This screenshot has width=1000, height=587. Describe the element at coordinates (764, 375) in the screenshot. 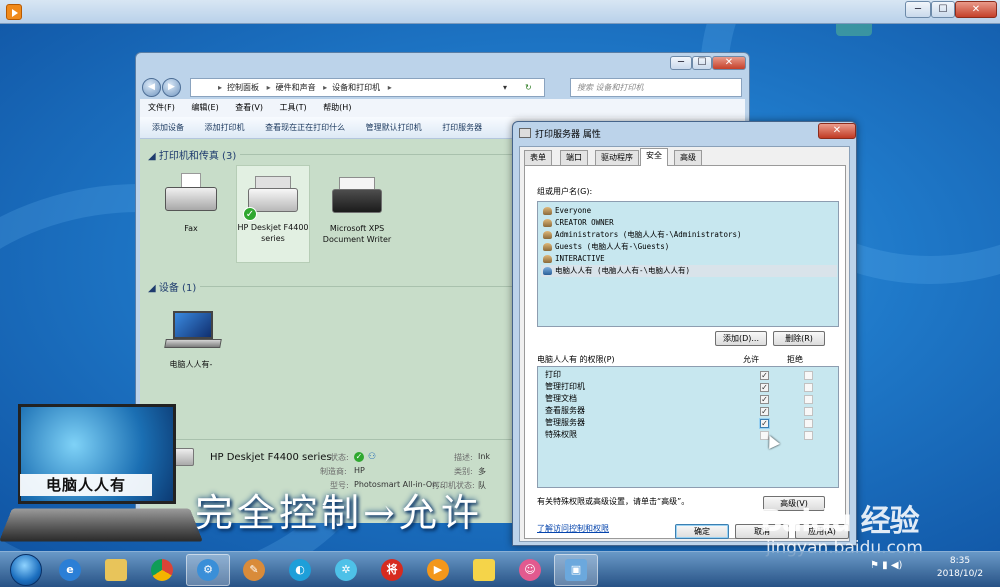

I see `permission-print-allow-checkbox: ✓` at that location.